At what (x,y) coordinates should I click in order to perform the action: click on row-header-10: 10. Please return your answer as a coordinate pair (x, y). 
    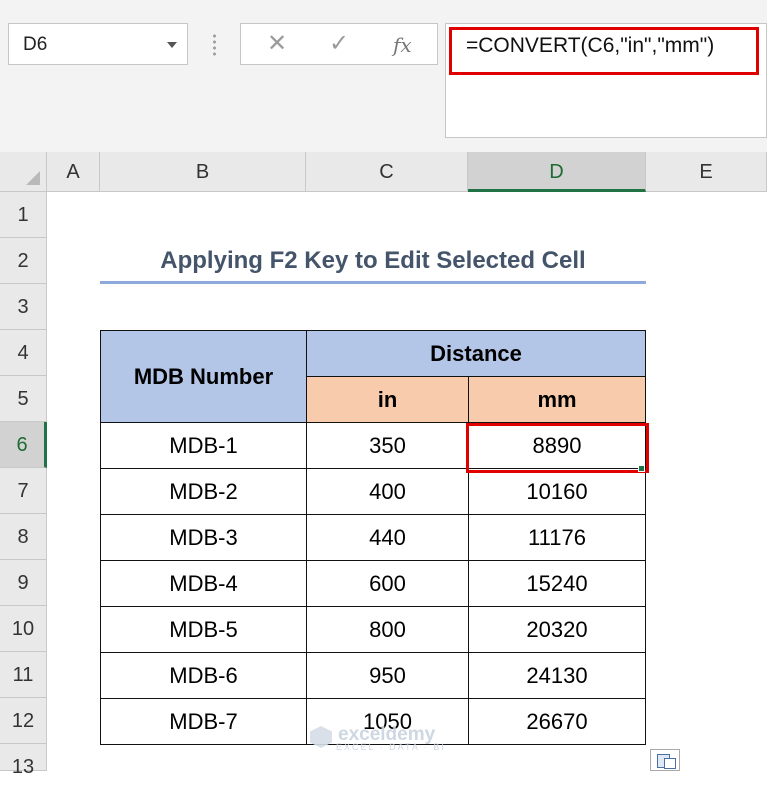
    Looking at the image, I should click on (23, 629).